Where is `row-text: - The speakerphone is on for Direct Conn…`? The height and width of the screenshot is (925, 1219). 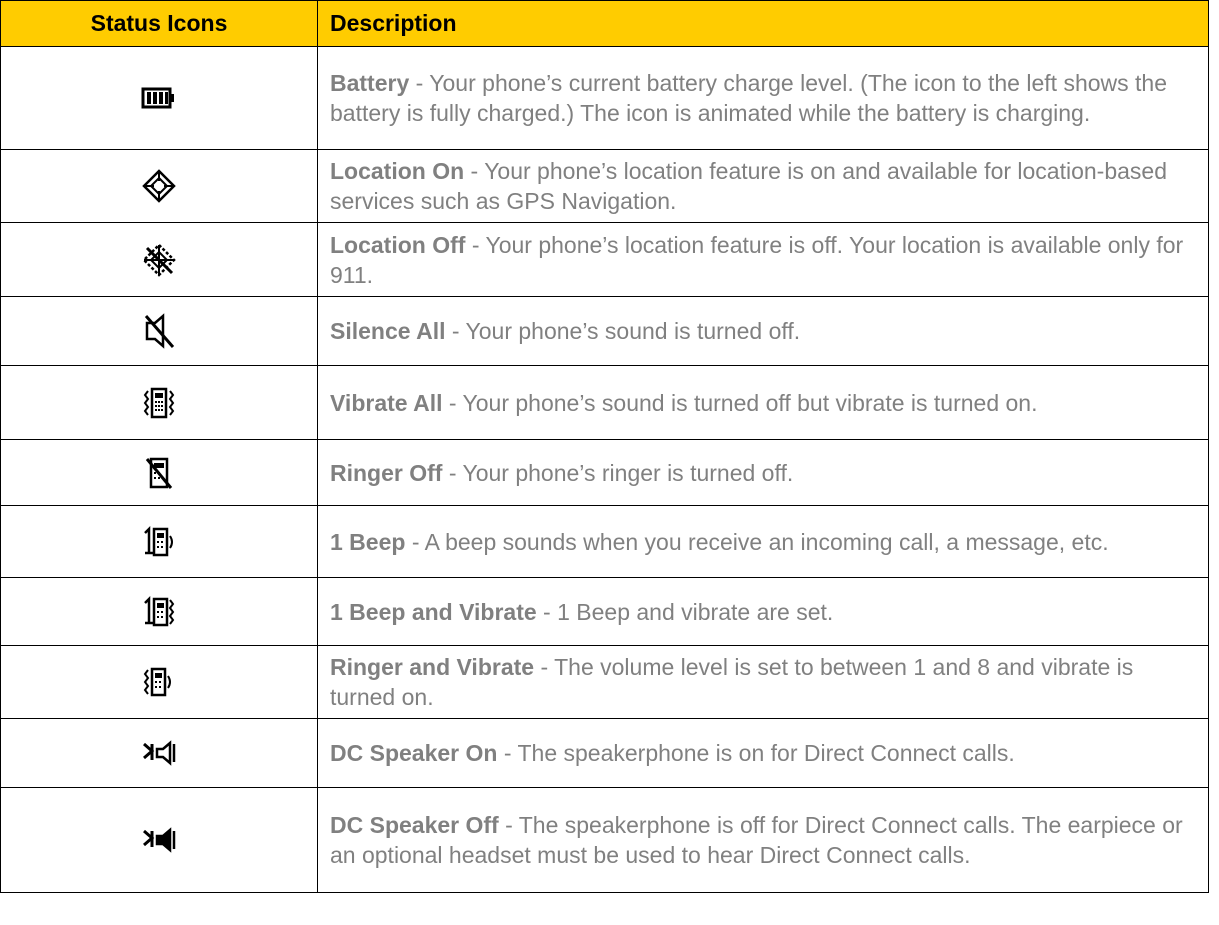 row-text: - The speakerphone is on for Direct Conn… is located at coordinates (756, 753).